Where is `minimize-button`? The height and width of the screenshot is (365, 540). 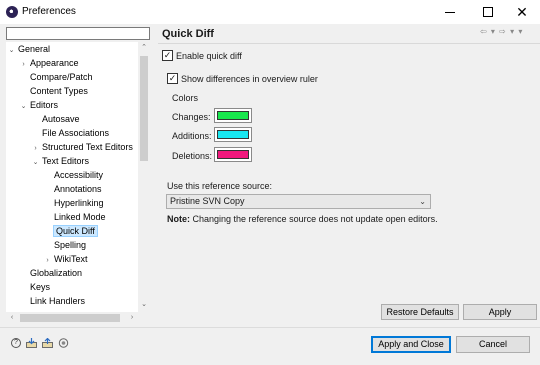 minimize-button is located at coordinates (450, 12).